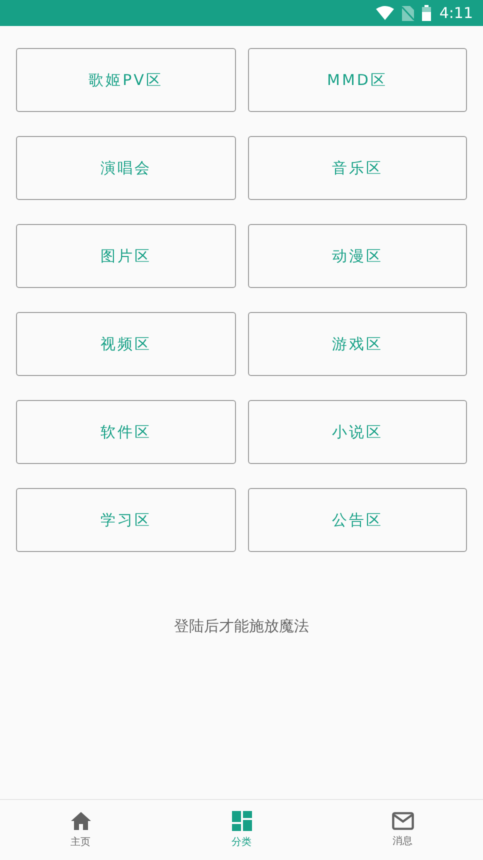  Describe the element at coordinates (456, 13) in the screenshot. I see `status-time: 4:11` at that location.